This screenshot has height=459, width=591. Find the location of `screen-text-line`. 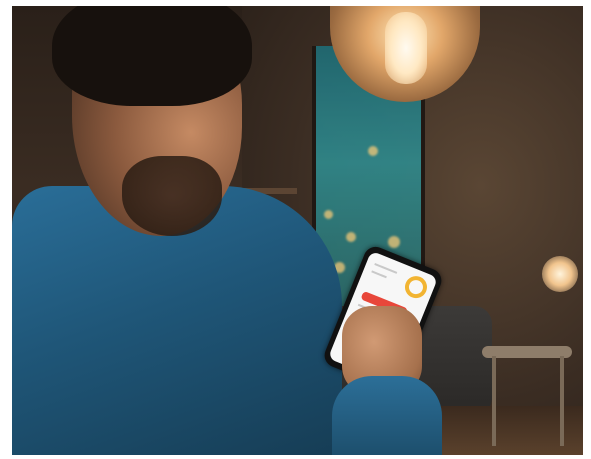

screen-text-line is located at coordinates (379, 274).